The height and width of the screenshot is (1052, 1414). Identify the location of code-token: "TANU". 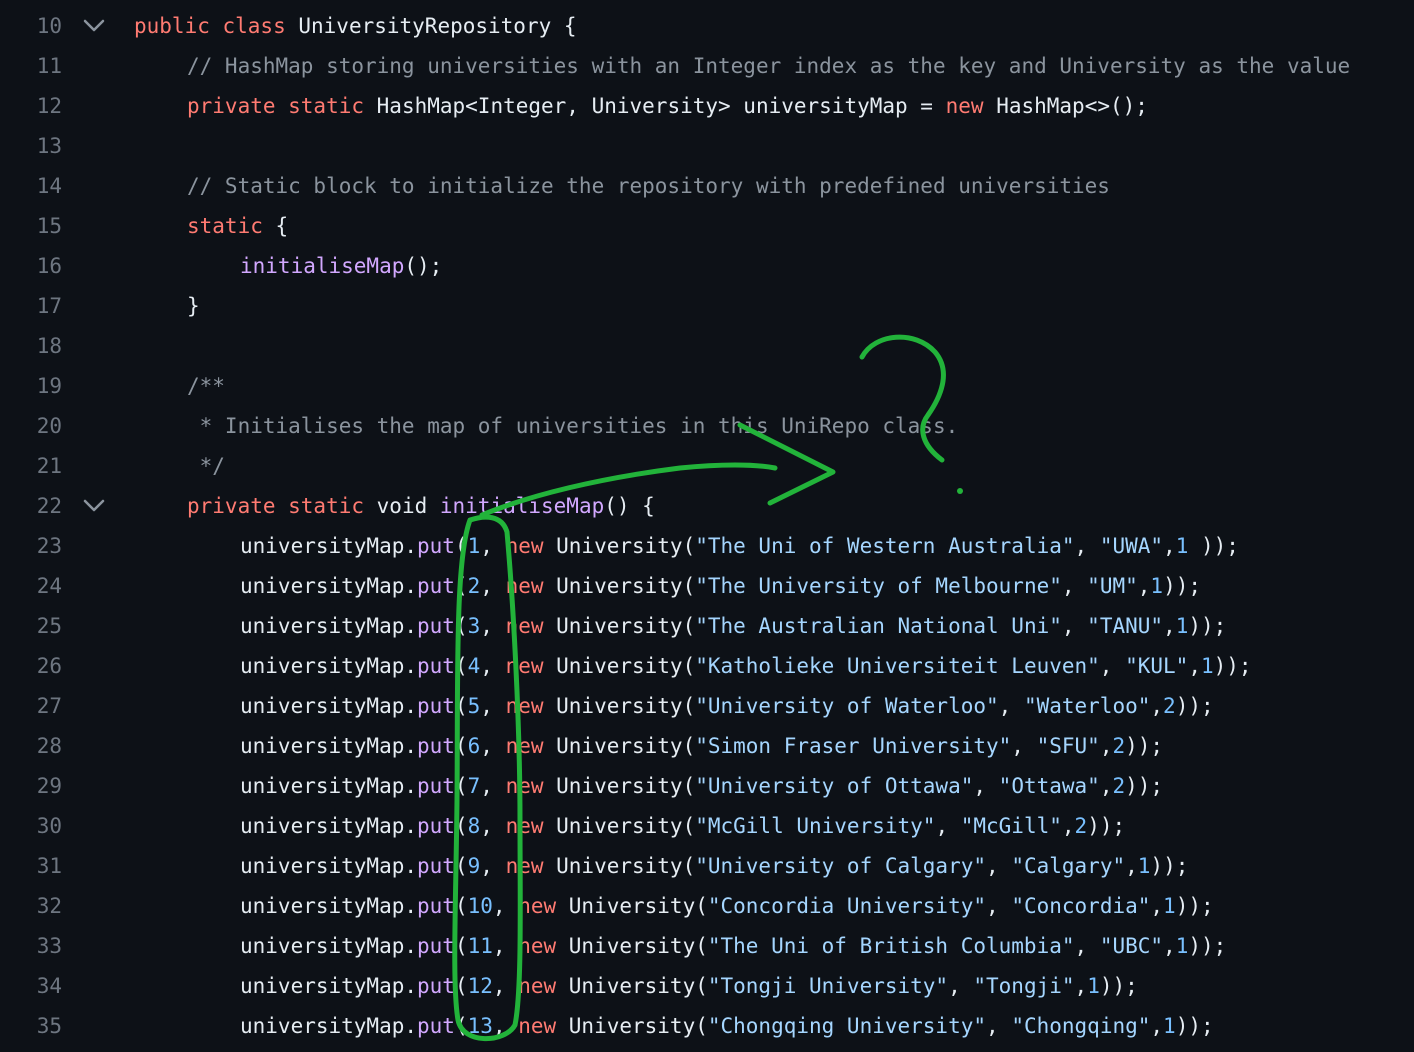
(1125, 626).